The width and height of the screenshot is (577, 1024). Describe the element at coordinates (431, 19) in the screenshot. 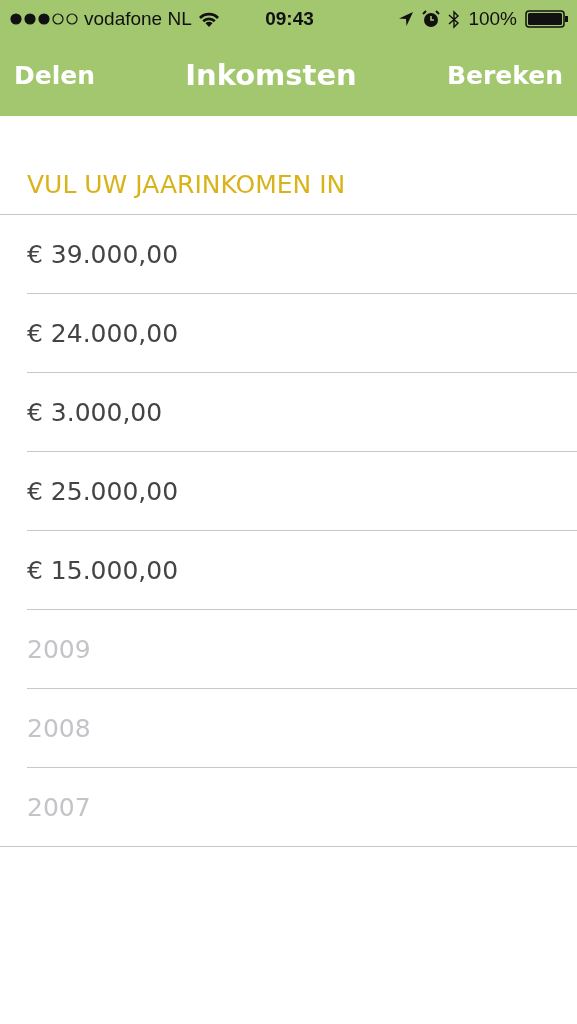

I see `alarm-icon` at that location.